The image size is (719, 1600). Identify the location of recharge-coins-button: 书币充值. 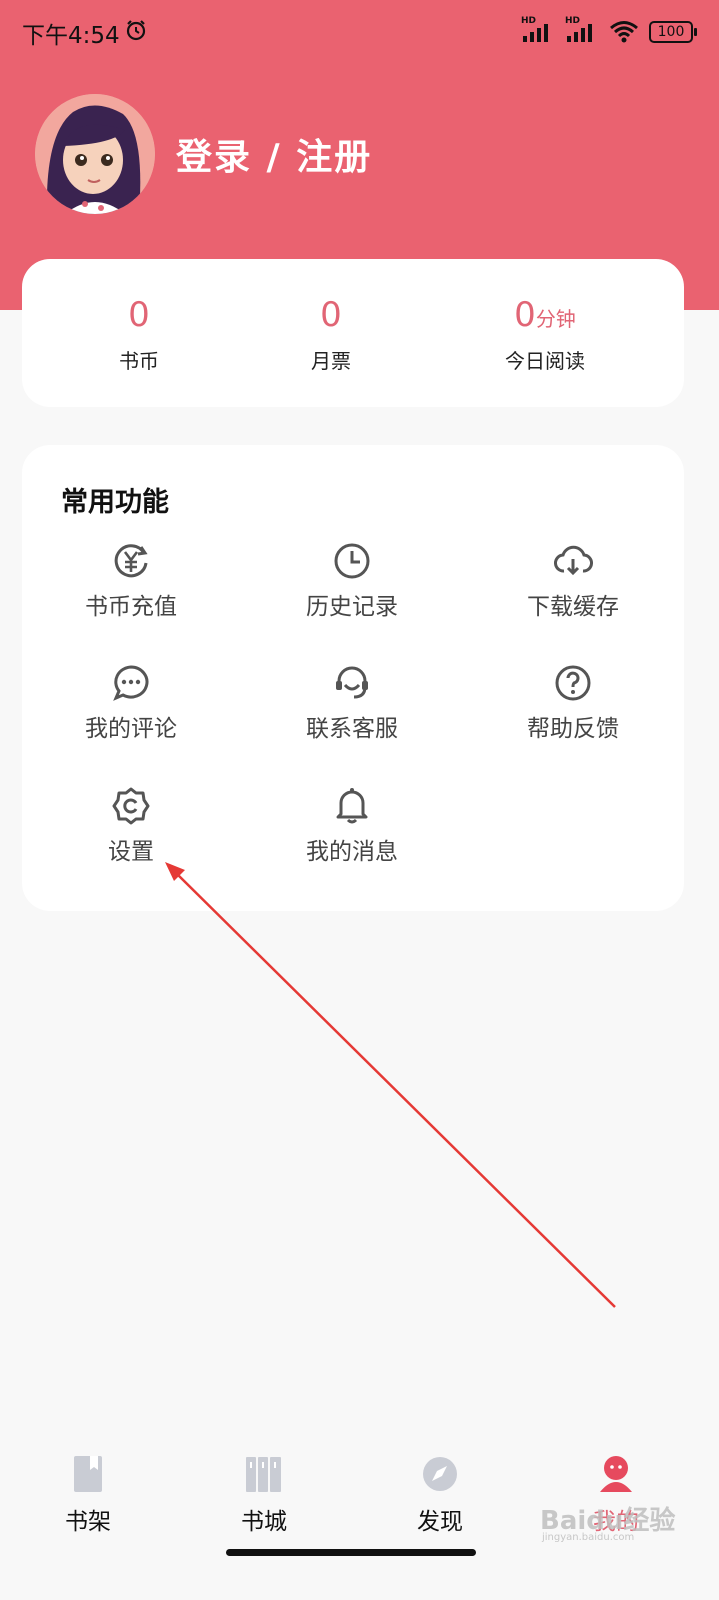
(131, 581).